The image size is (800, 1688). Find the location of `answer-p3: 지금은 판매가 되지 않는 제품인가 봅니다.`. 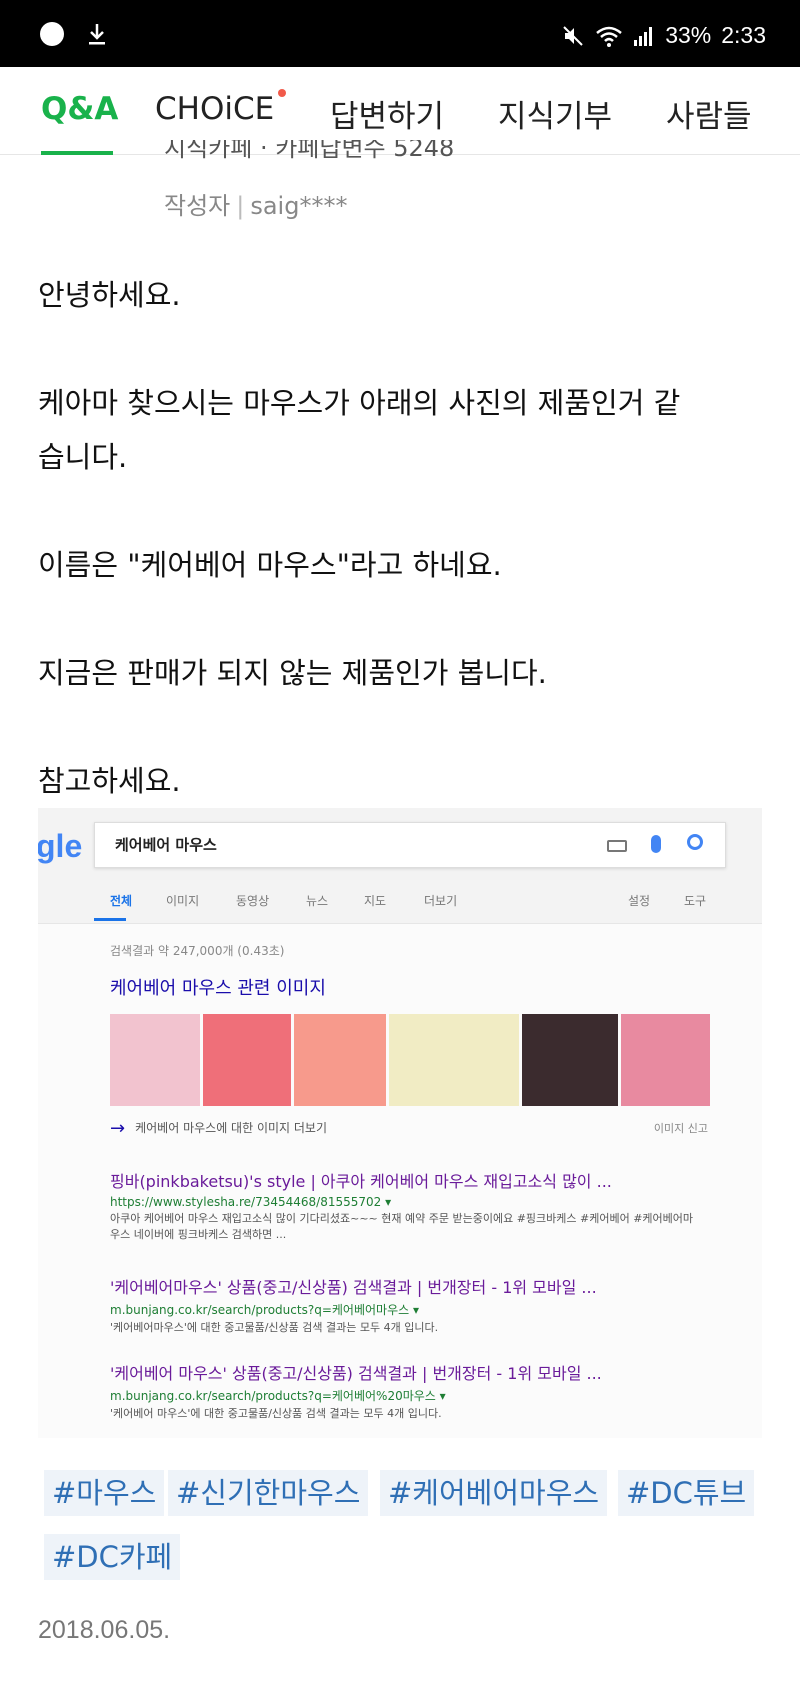

answer-p3: 지금은 판매가 되지 않는 제품인가 봅니다. is located at coordinates (292, 673).